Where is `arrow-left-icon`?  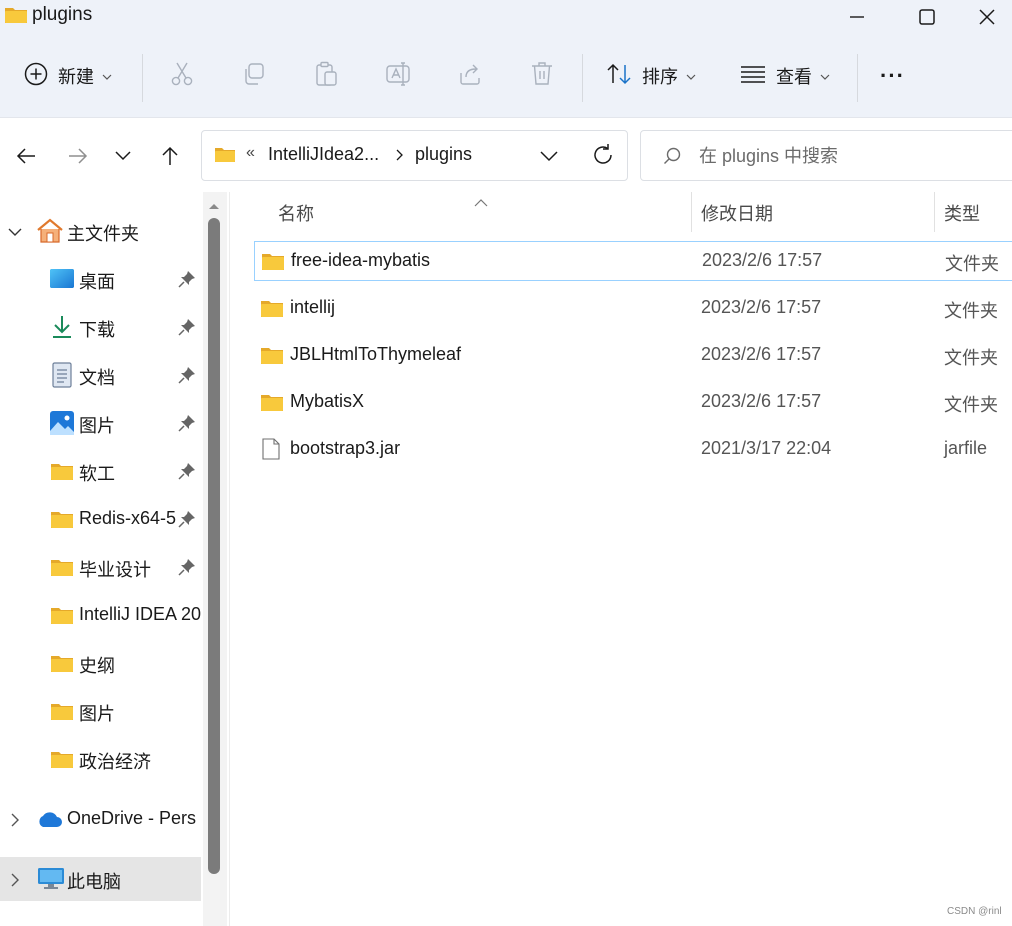 arrow-left-icon is located at coordinates (25, 156).